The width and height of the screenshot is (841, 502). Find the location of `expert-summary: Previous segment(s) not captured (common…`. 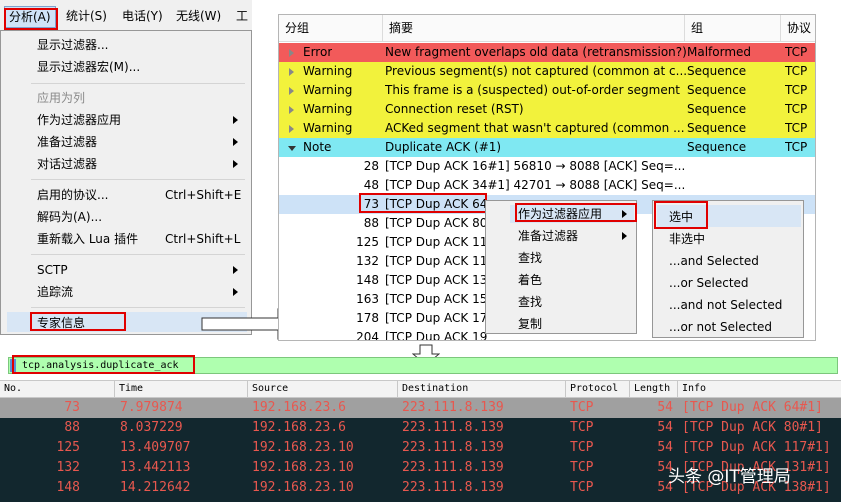

expert-summary: Previous segment(s) not captured (common… is located at coordinates (536, 71).